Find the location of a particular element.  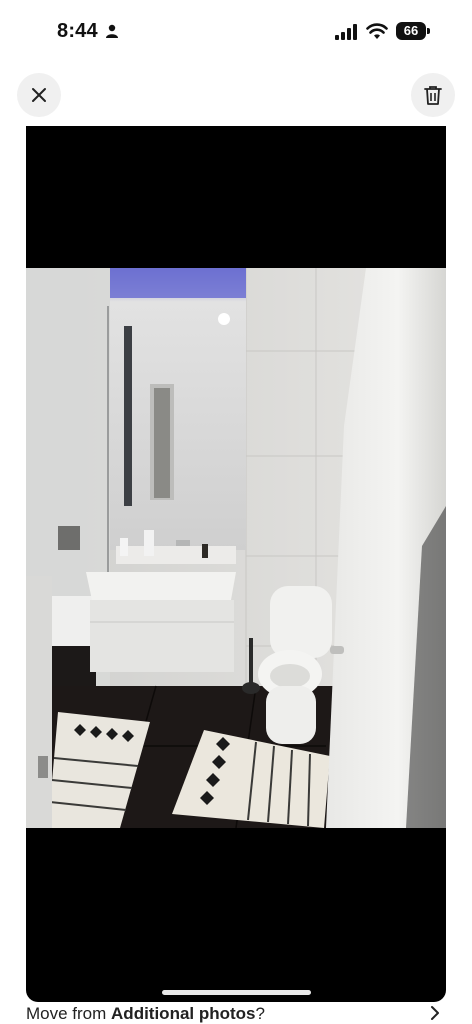

status-time: 8:44 is located at coordinates (77, 31).